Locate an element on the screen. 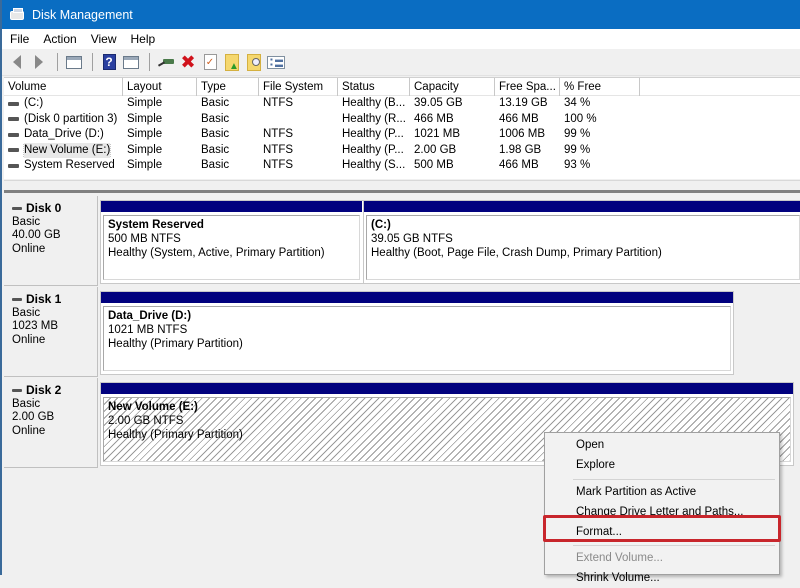 This screenshot has width=800, height=588. disk-0-state: Online is located at coordinates (29, 248).